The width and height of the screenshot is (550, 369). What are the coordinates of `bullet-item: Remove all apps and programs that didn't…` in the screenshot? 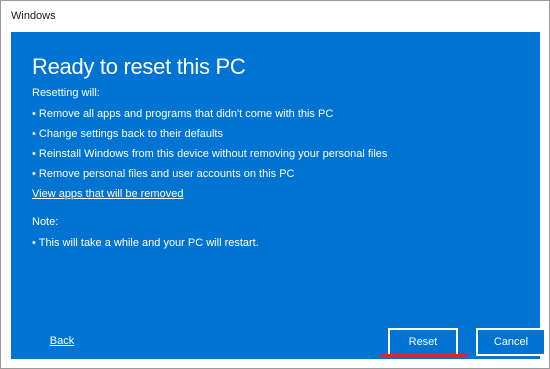 It's located at (277, 114).